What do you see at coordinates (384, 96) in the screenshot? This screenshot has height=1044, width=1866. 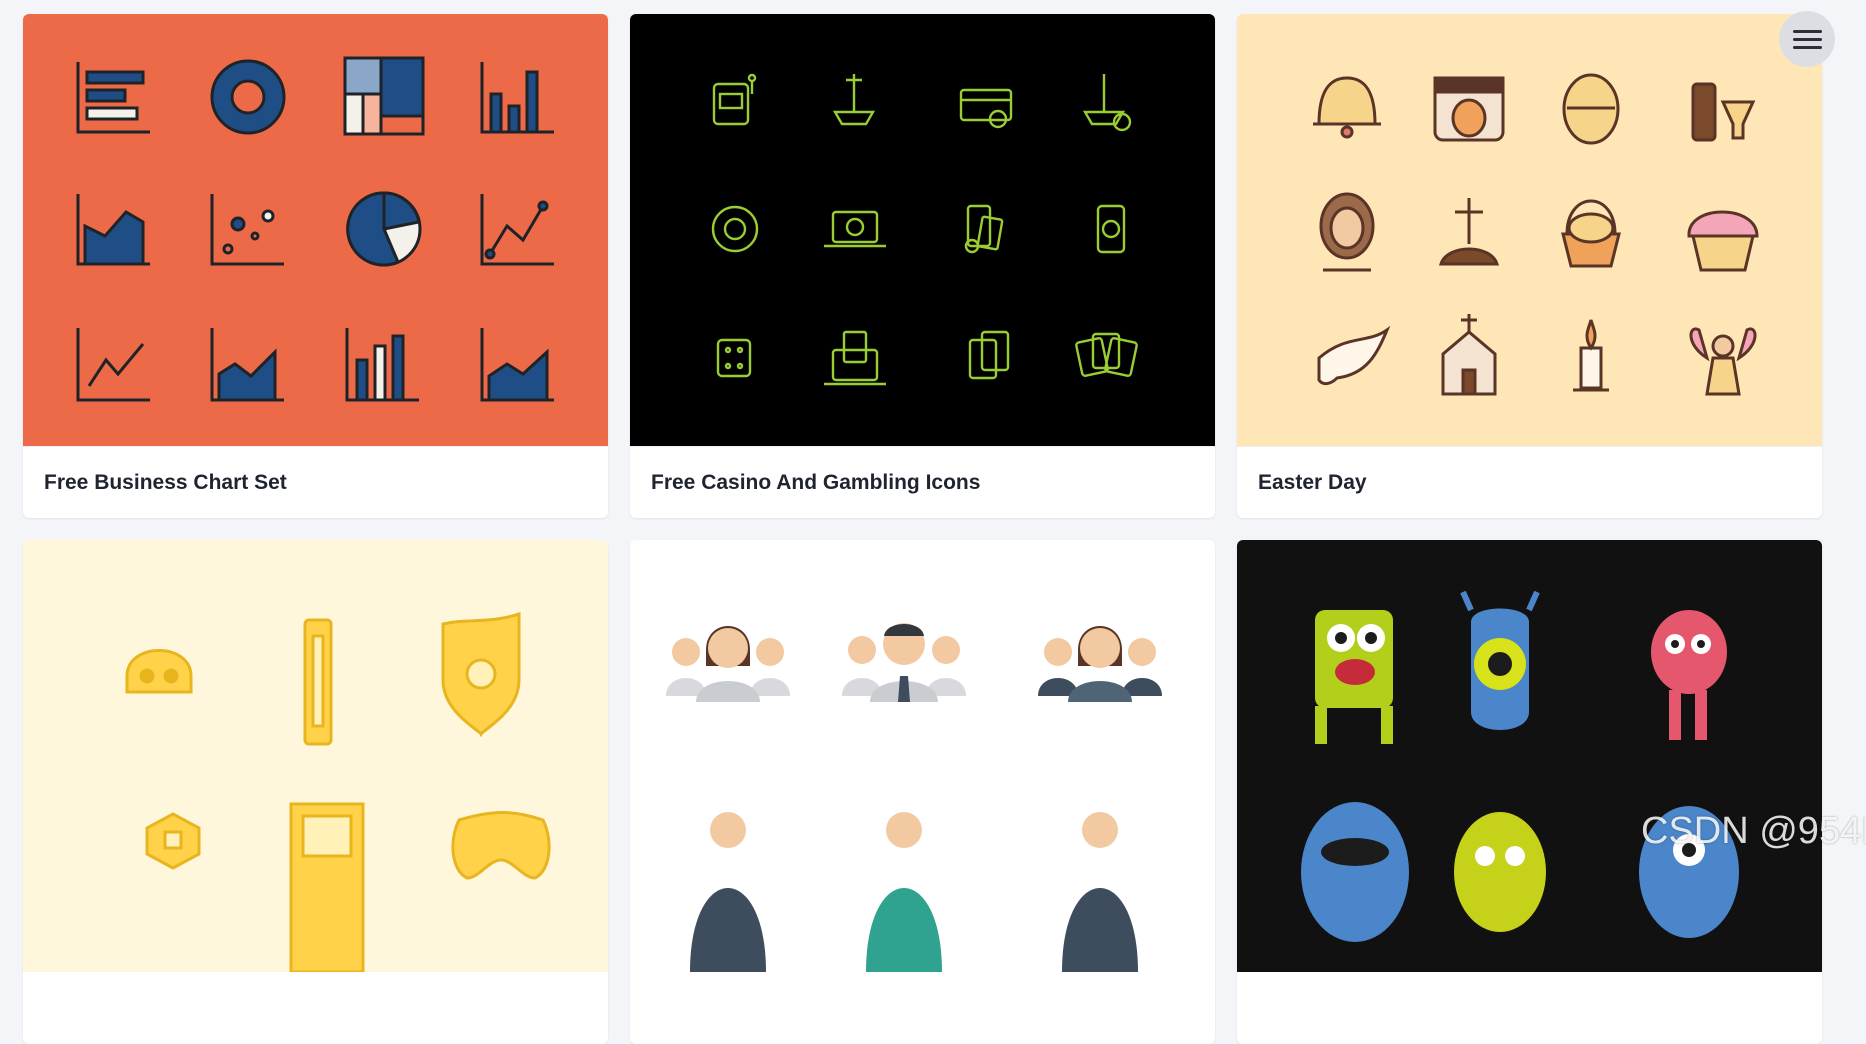 I see `treemap-icon` at bounding box center [384, 96].